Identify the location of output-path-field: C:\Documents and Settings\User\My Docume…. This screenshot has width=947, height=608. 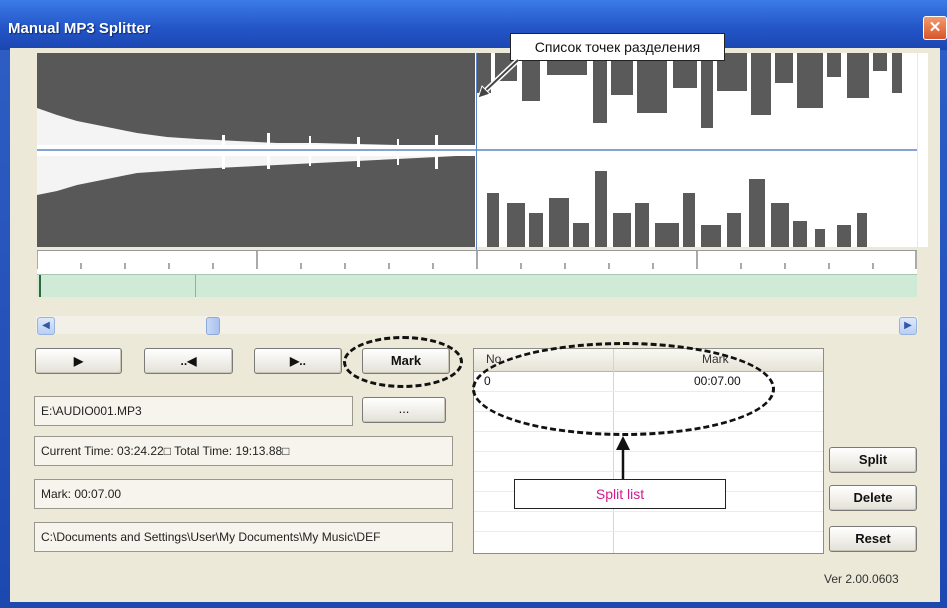
(243, 537).